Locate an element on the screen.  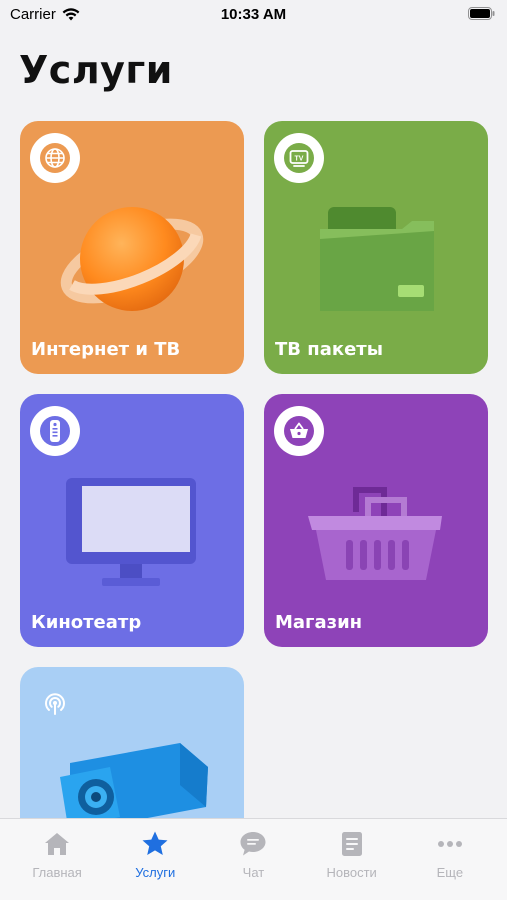
tab-label: Новости is located at coordinates (351, 872).